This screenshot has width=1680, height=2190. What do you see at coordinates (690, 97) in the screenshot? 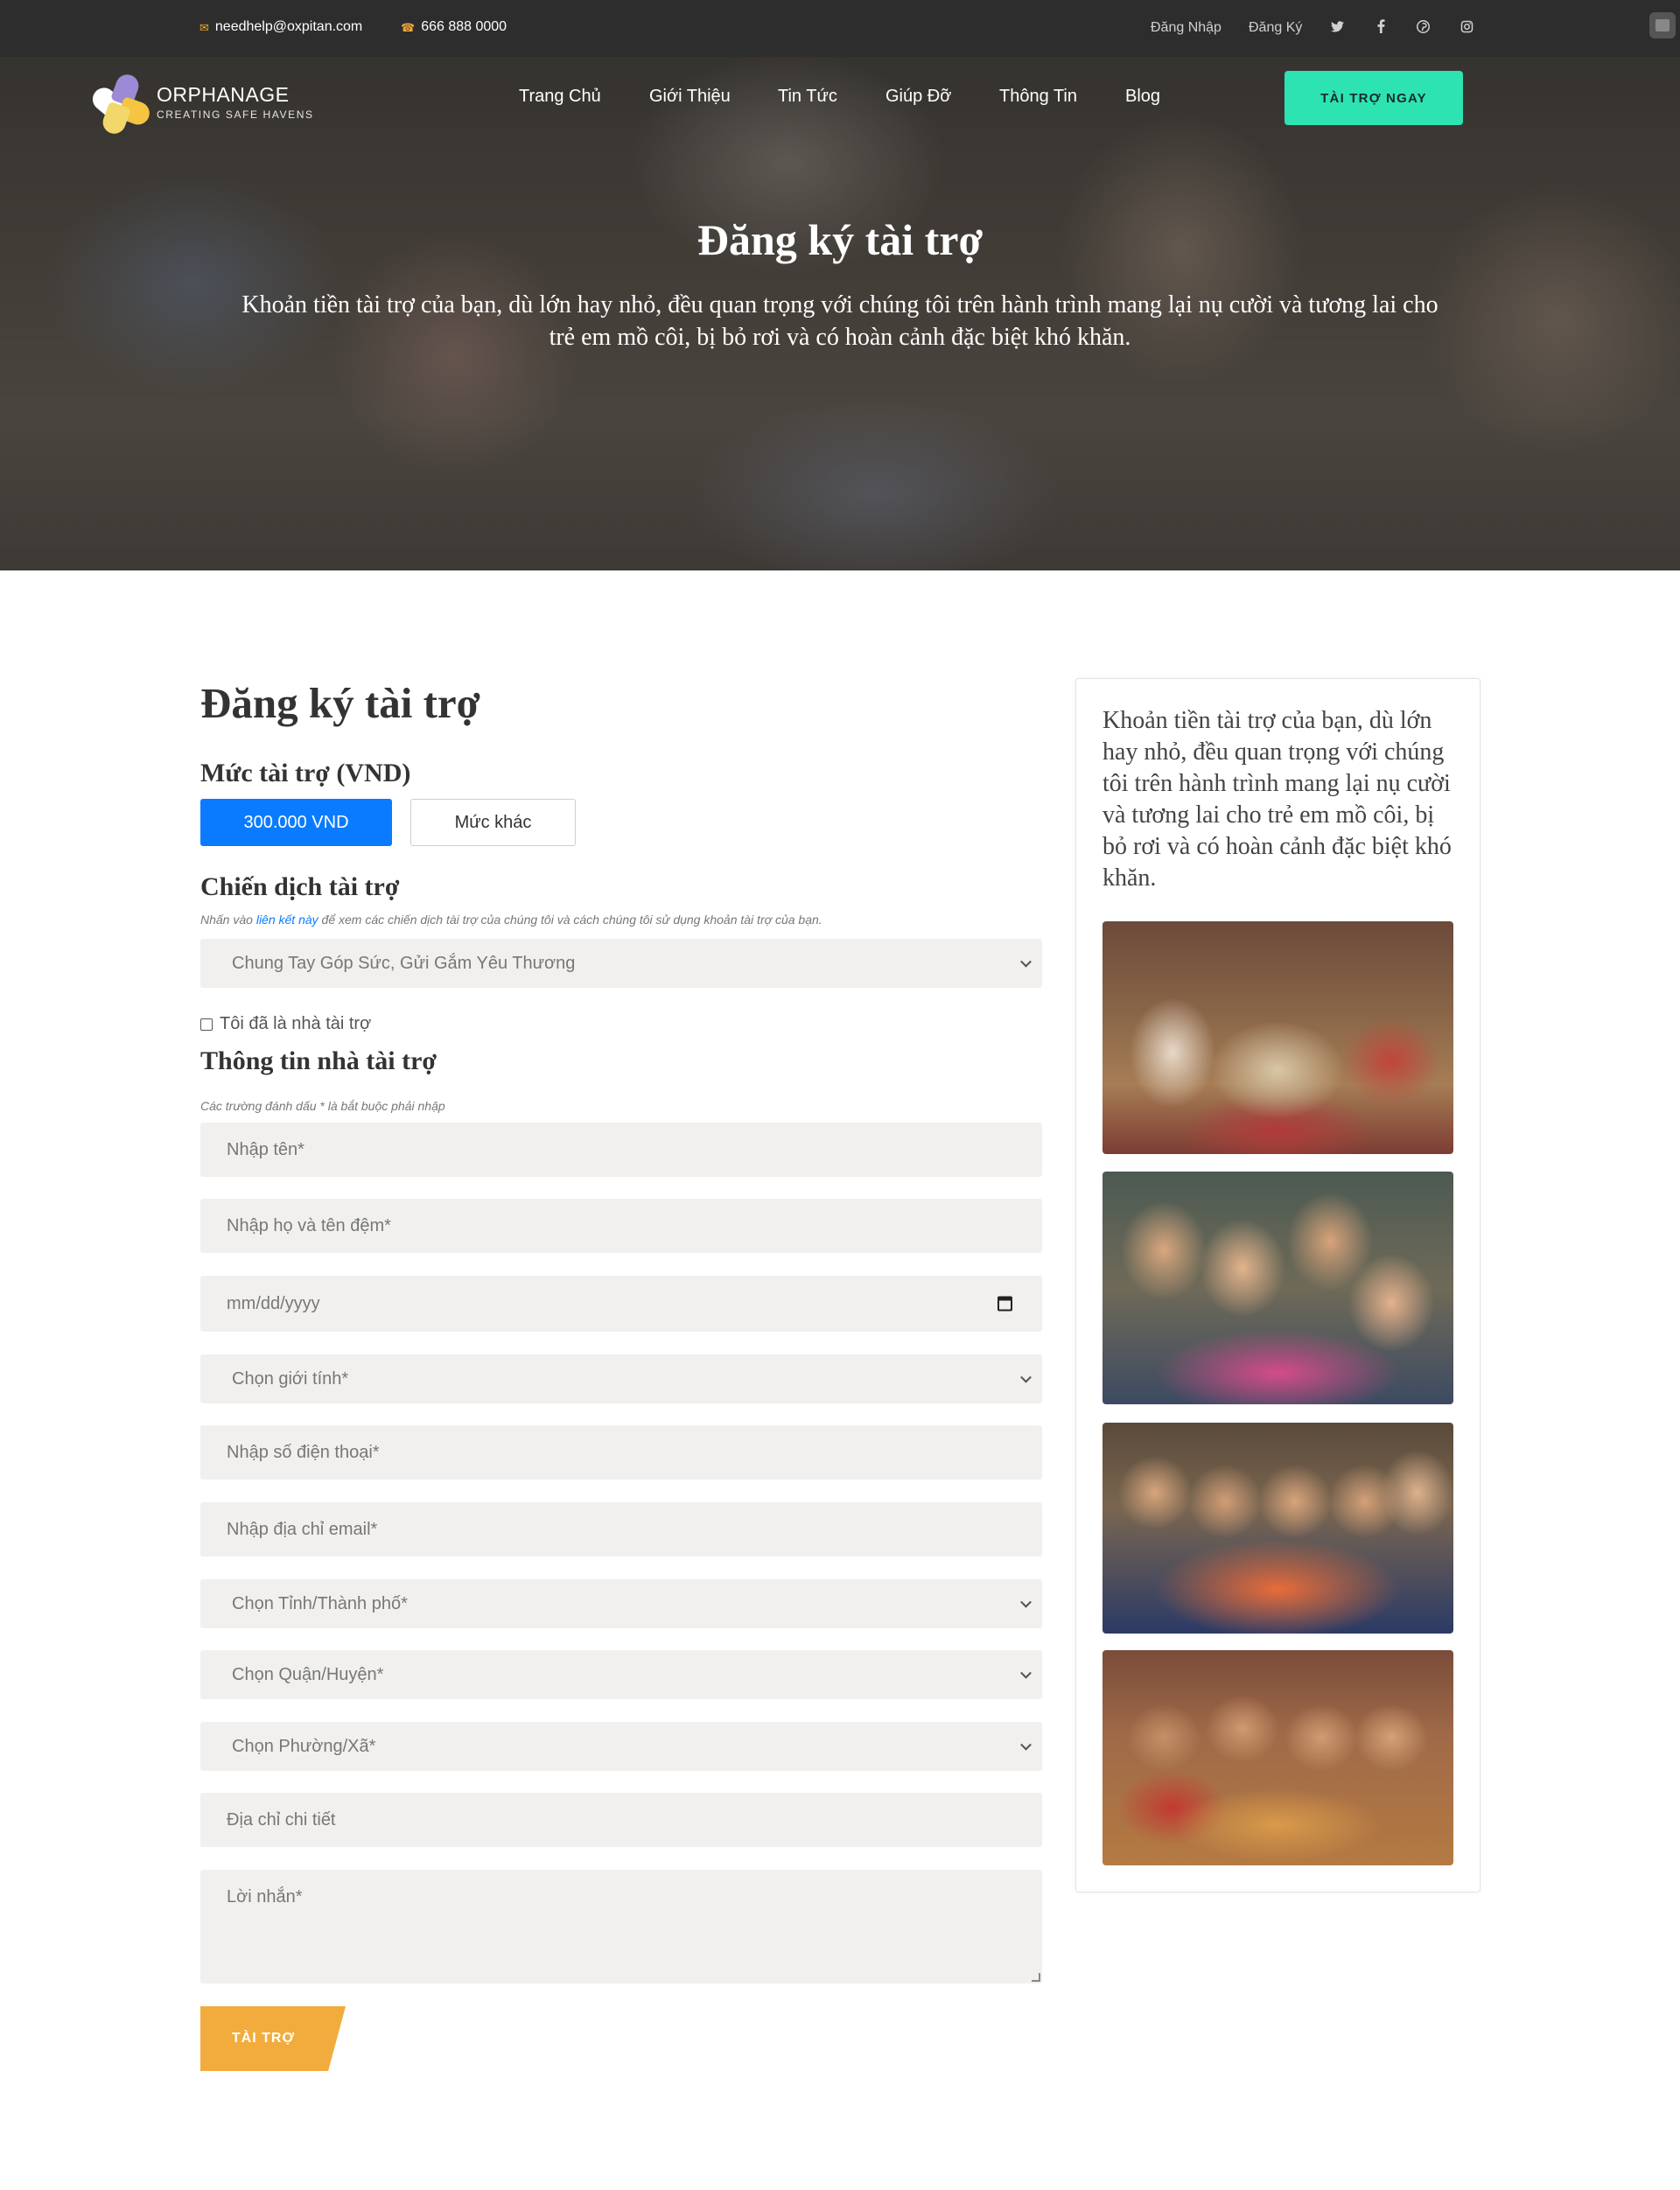
I see `nav-about: Giới Thiệu` at bounding box center [690, 97].